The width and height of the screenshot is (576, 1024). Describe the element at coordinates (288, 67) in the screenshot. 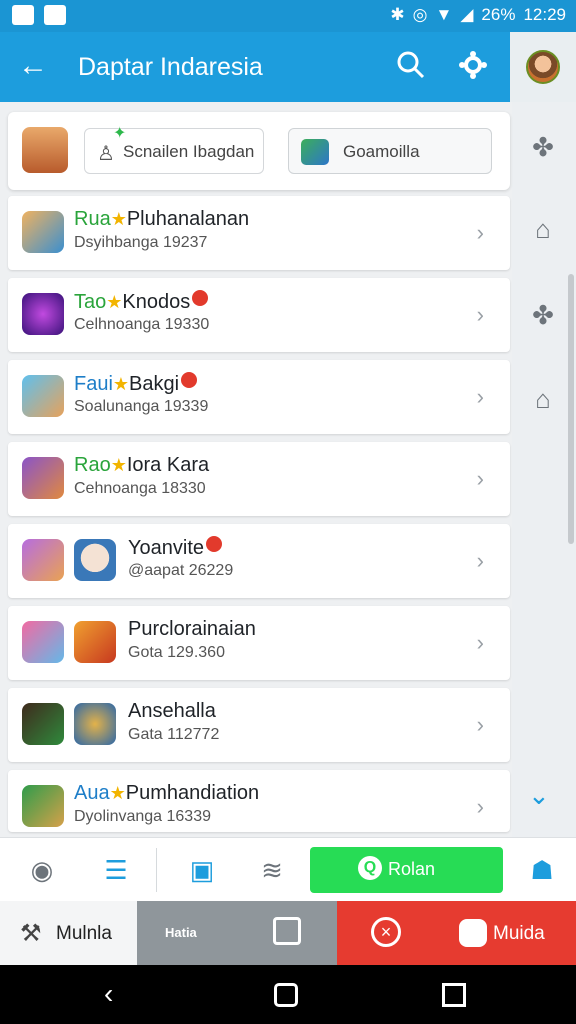

I see `app-bar: ← Daptar Indaresia` at that location.